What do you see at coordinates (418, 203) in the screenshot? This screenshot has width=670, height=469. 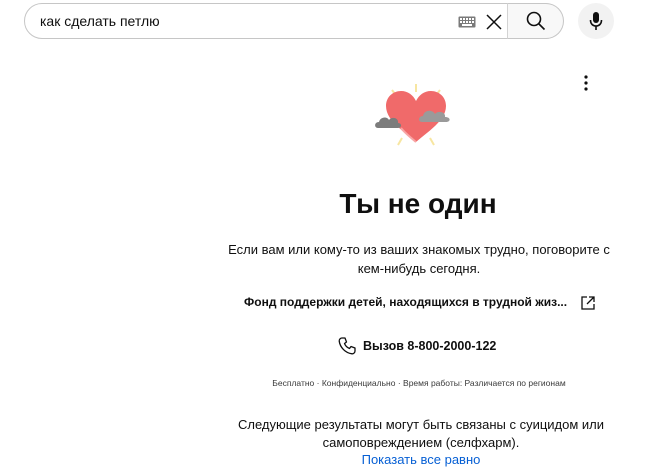 I see `page-title: Ты не один` at bounding box center [418, 203].